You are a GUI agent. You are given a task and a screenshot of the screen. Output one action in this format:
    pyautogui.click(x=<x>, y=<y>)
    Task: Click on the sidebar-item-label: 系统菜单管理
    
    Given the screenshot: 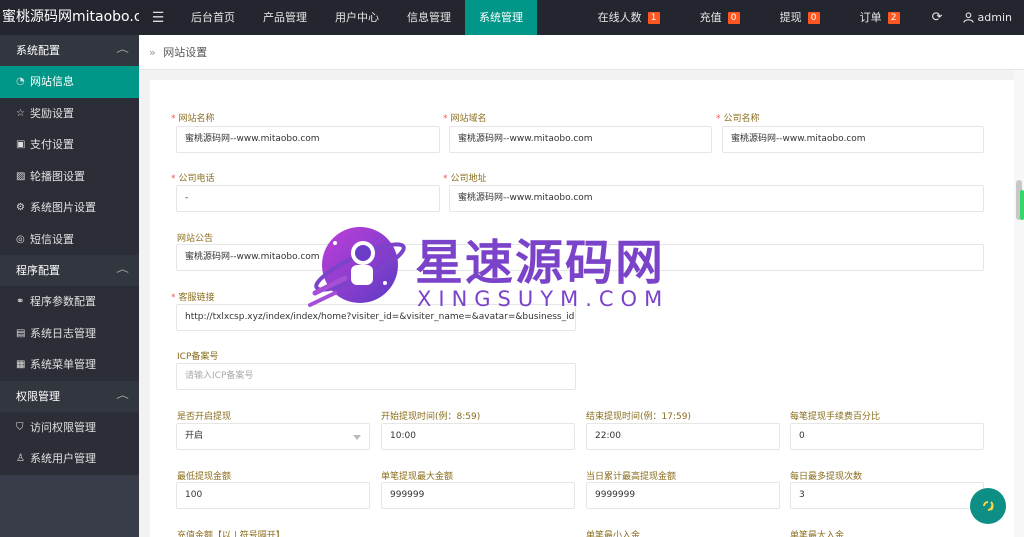 What is the action you would take?
    pyautogui.click(x=63, y=364)
    